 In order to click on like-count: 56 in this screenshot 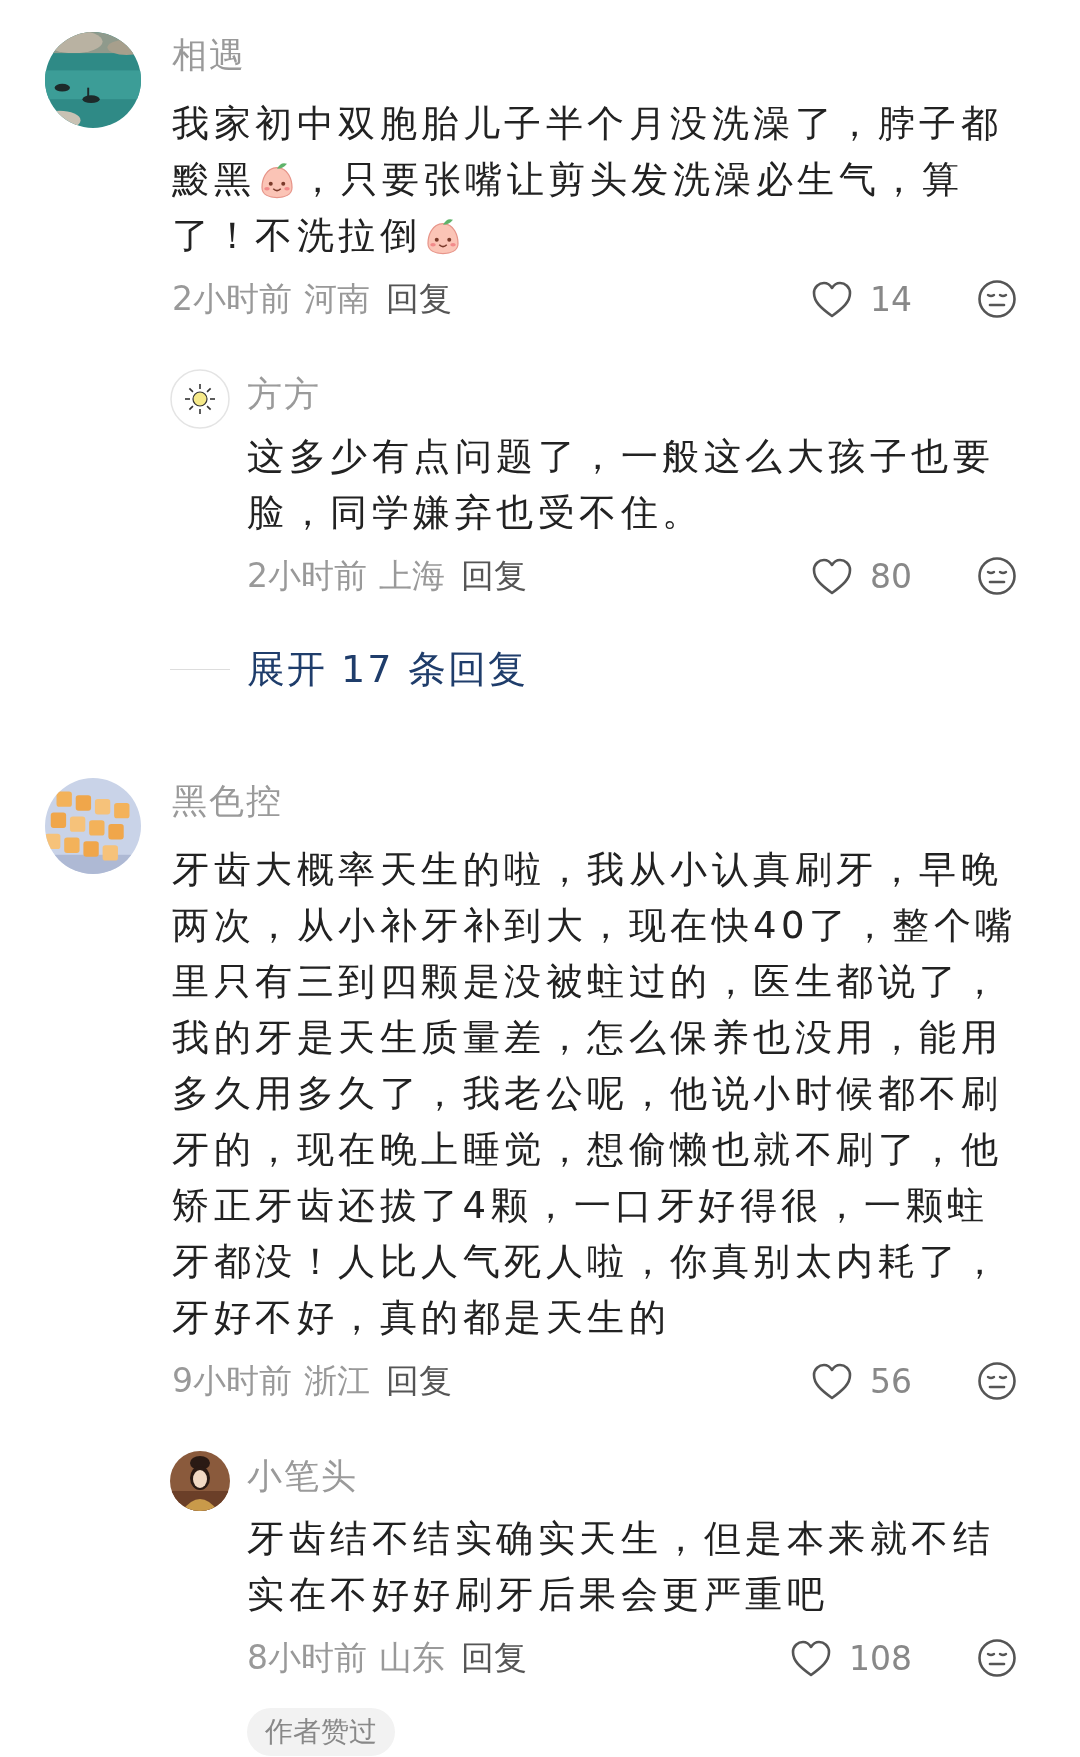, I will do `click(891, 1381)`.